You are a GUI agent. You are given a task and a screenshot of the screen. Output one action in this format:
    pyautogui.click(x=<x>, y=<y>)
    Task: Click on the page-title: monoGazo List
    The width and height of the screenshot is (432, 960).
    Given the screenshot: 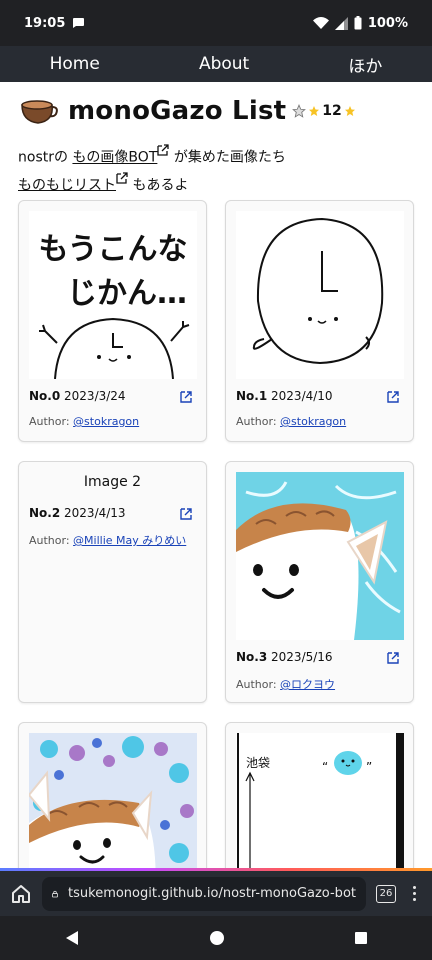 What is the action you would take?
    pyautogui.click(x=177, y=111)
    